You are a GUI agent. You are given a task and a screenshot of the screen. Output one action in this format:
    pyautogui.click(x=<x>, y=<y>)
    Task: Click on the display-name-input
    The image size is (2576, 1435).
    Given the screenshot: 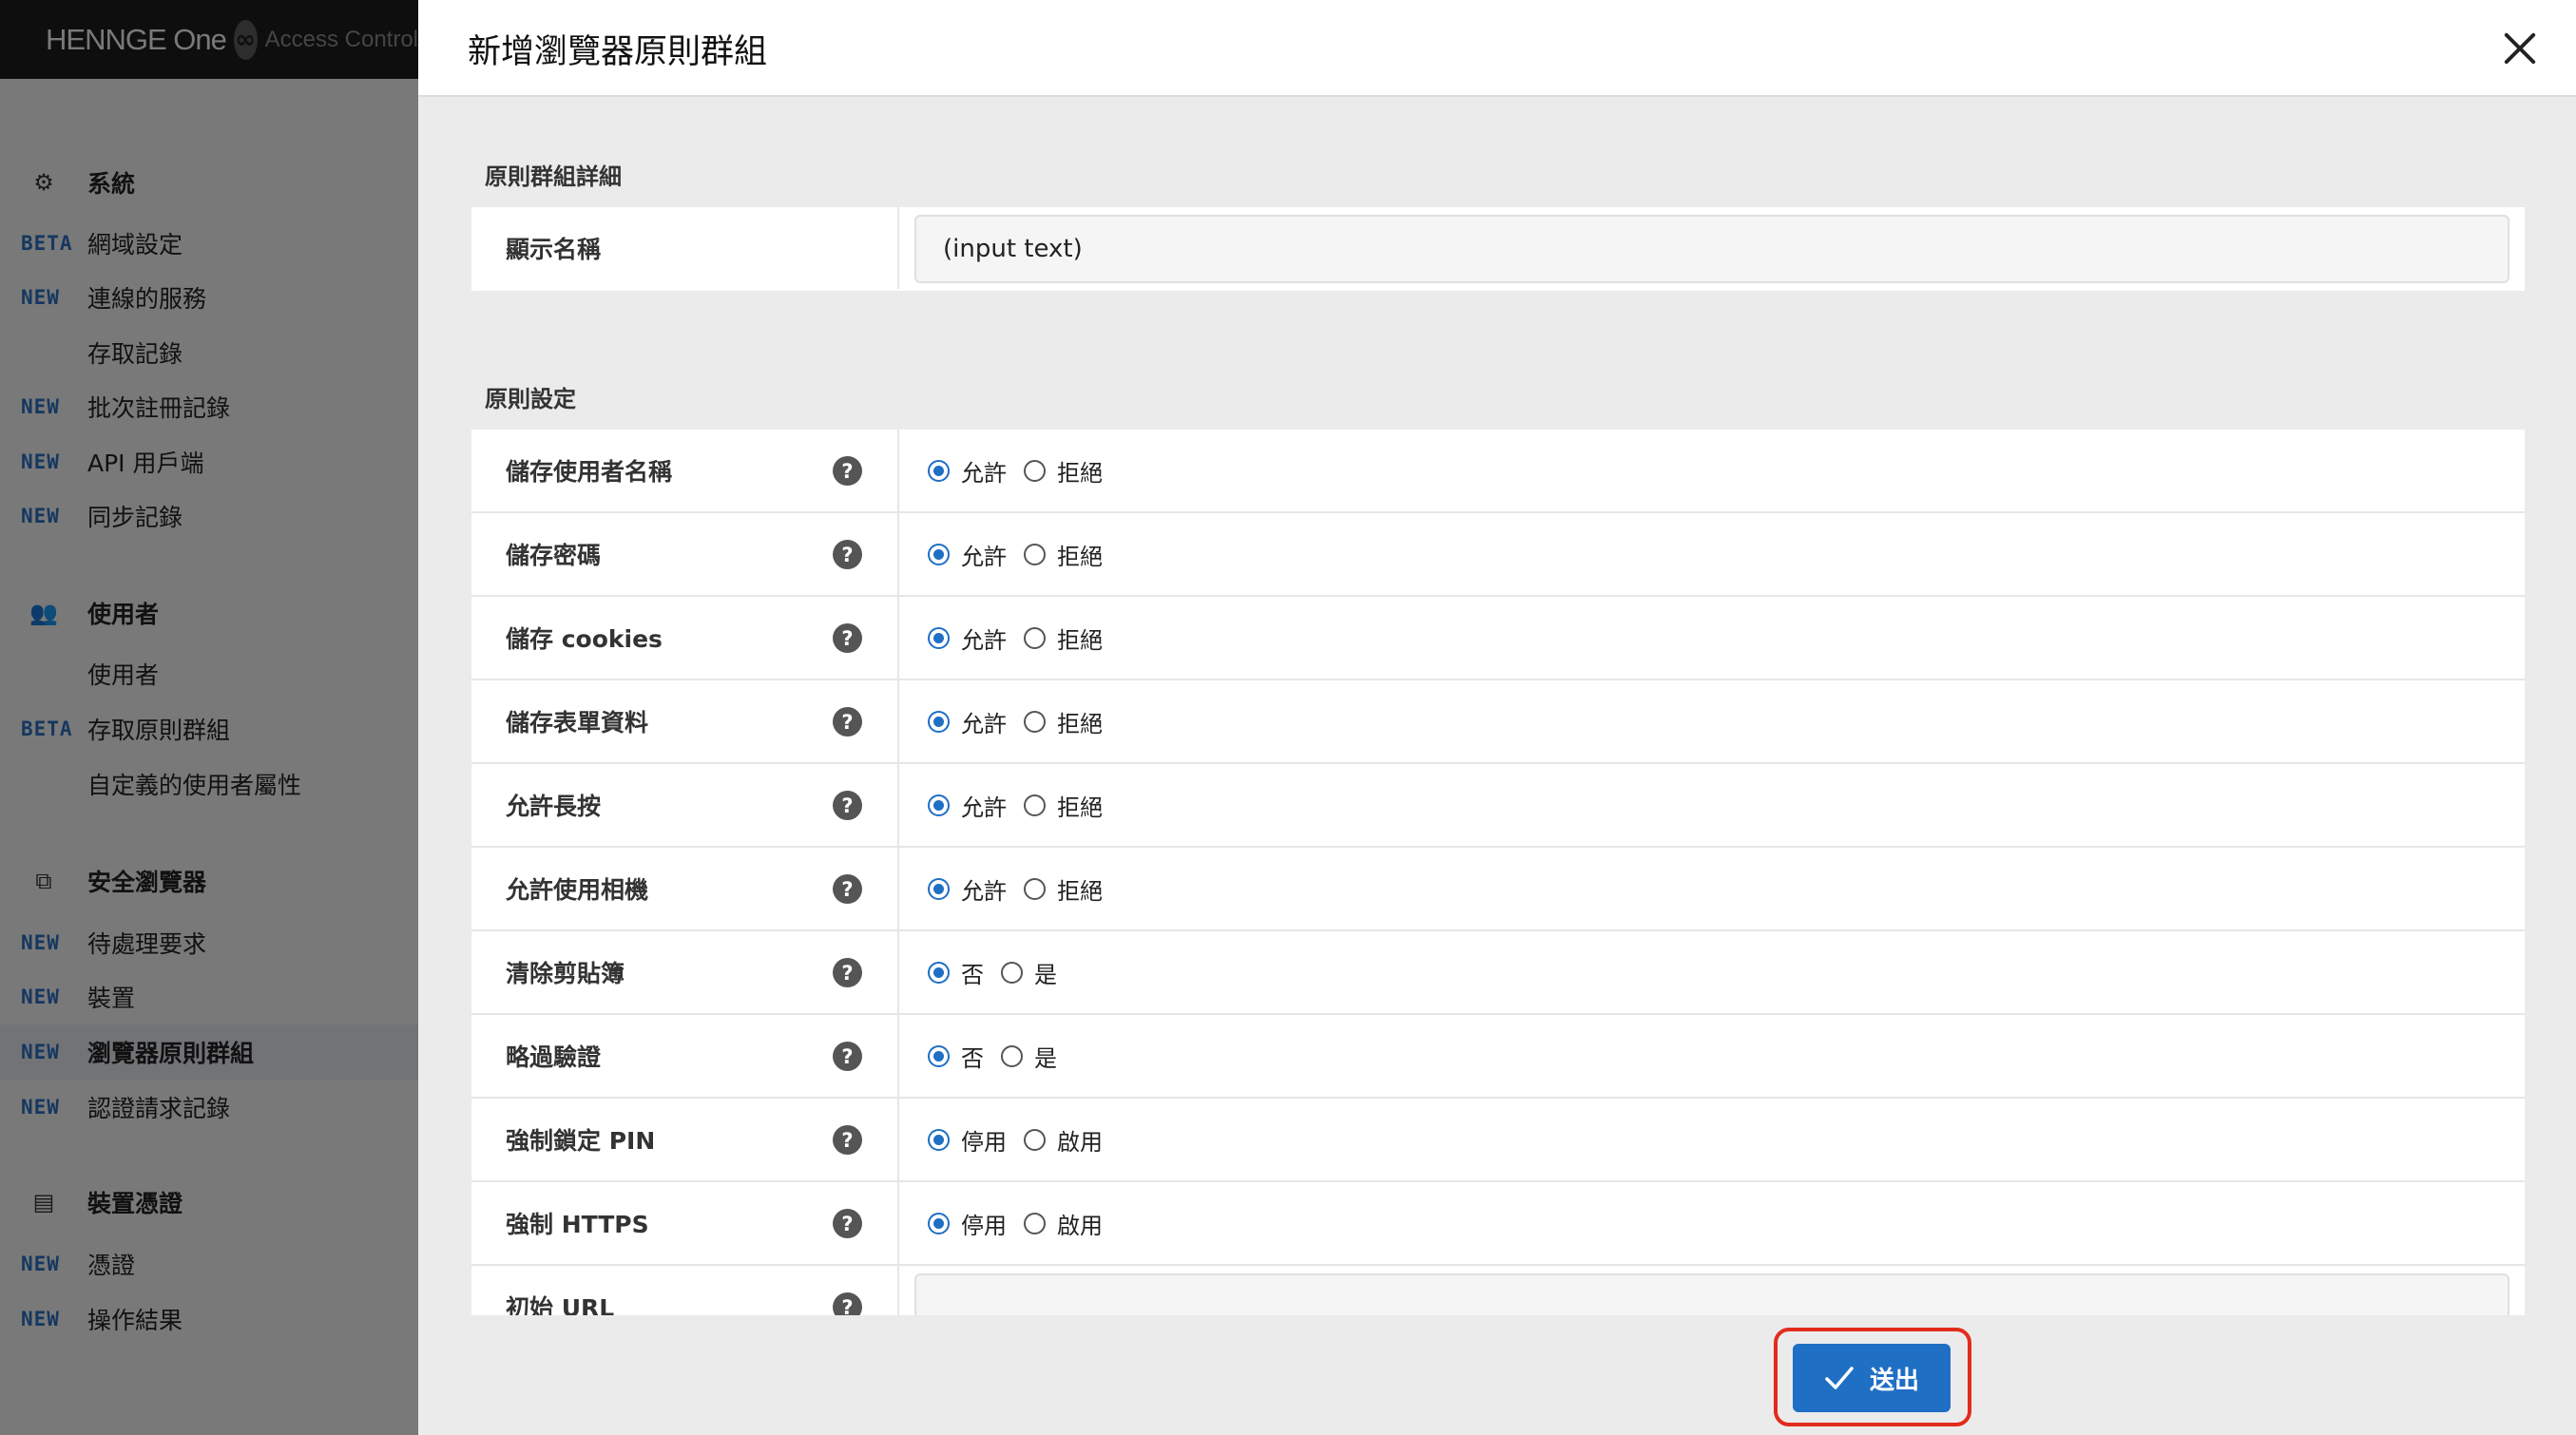 What is the action you would take?
    pyautogui.click(x=1712, y=249)
    